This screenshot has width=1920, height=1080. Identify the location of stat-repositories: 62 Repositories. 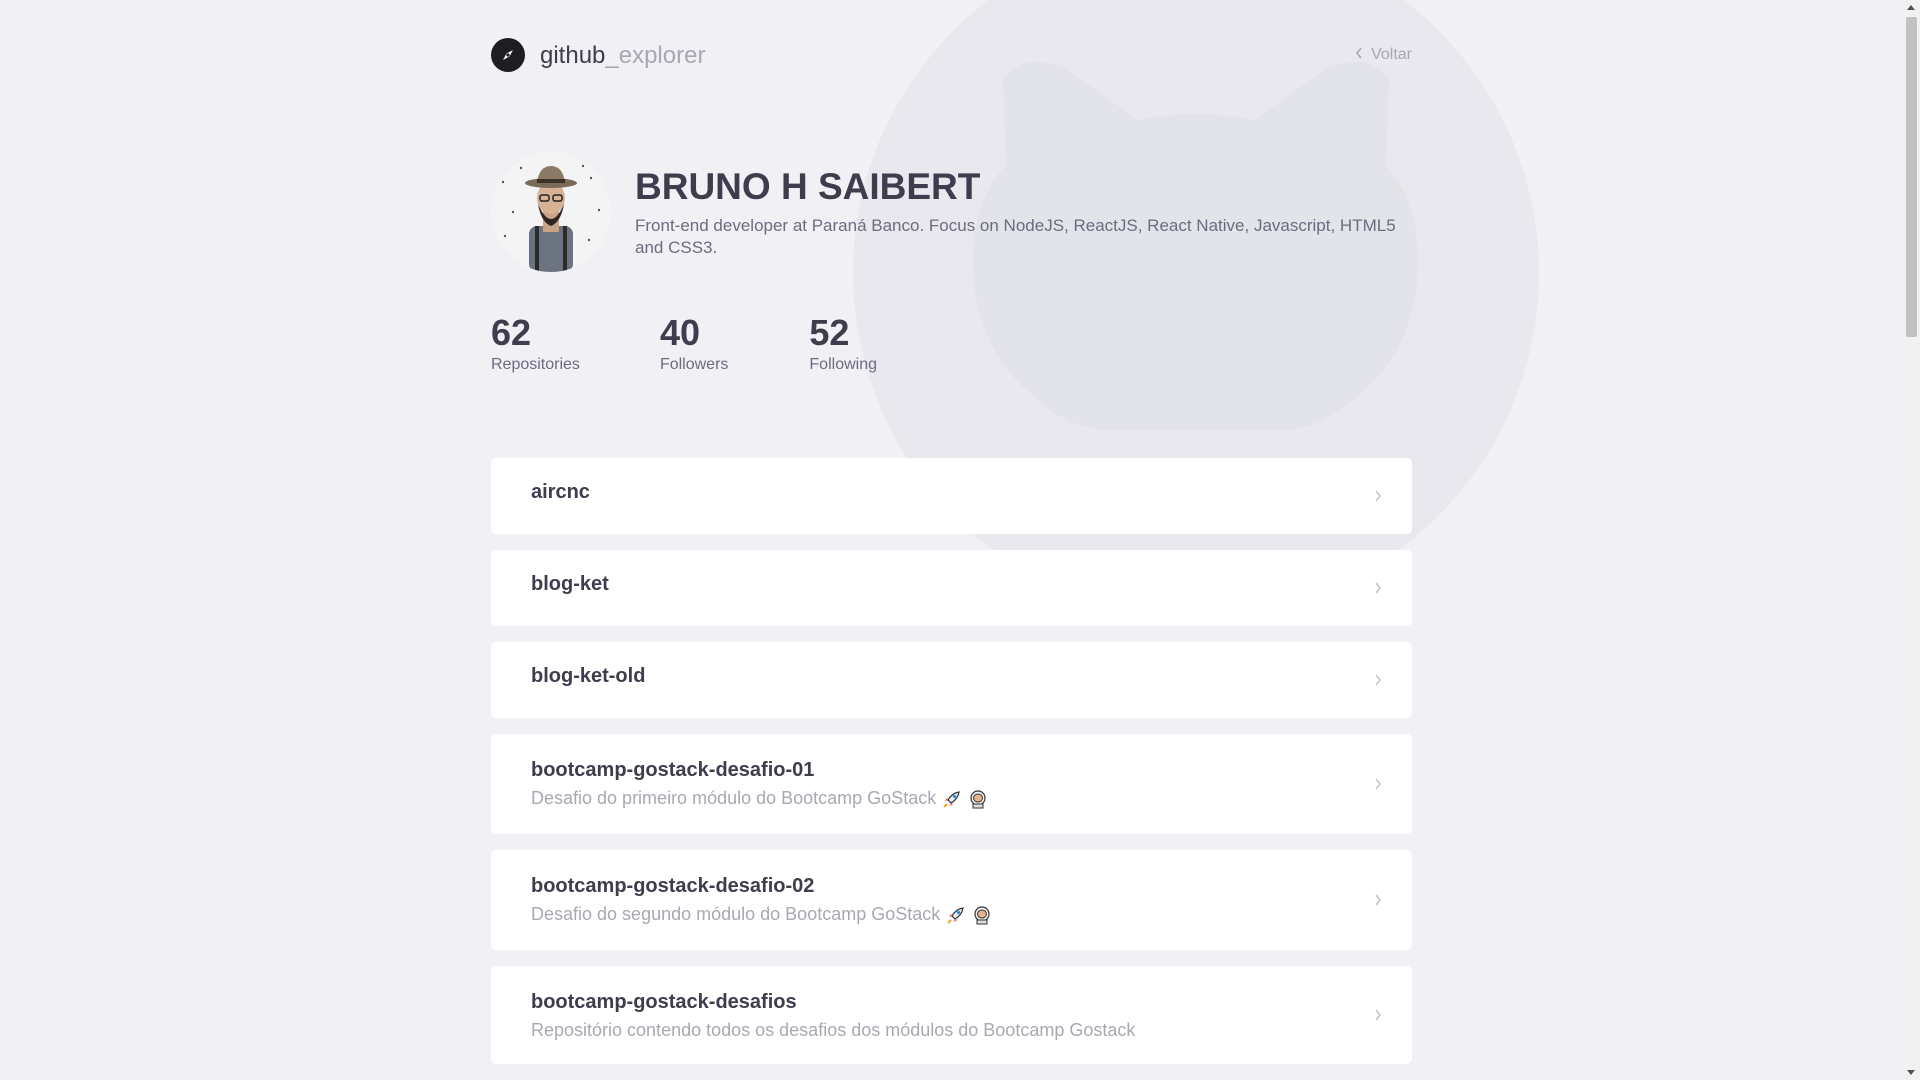
(535, 343).